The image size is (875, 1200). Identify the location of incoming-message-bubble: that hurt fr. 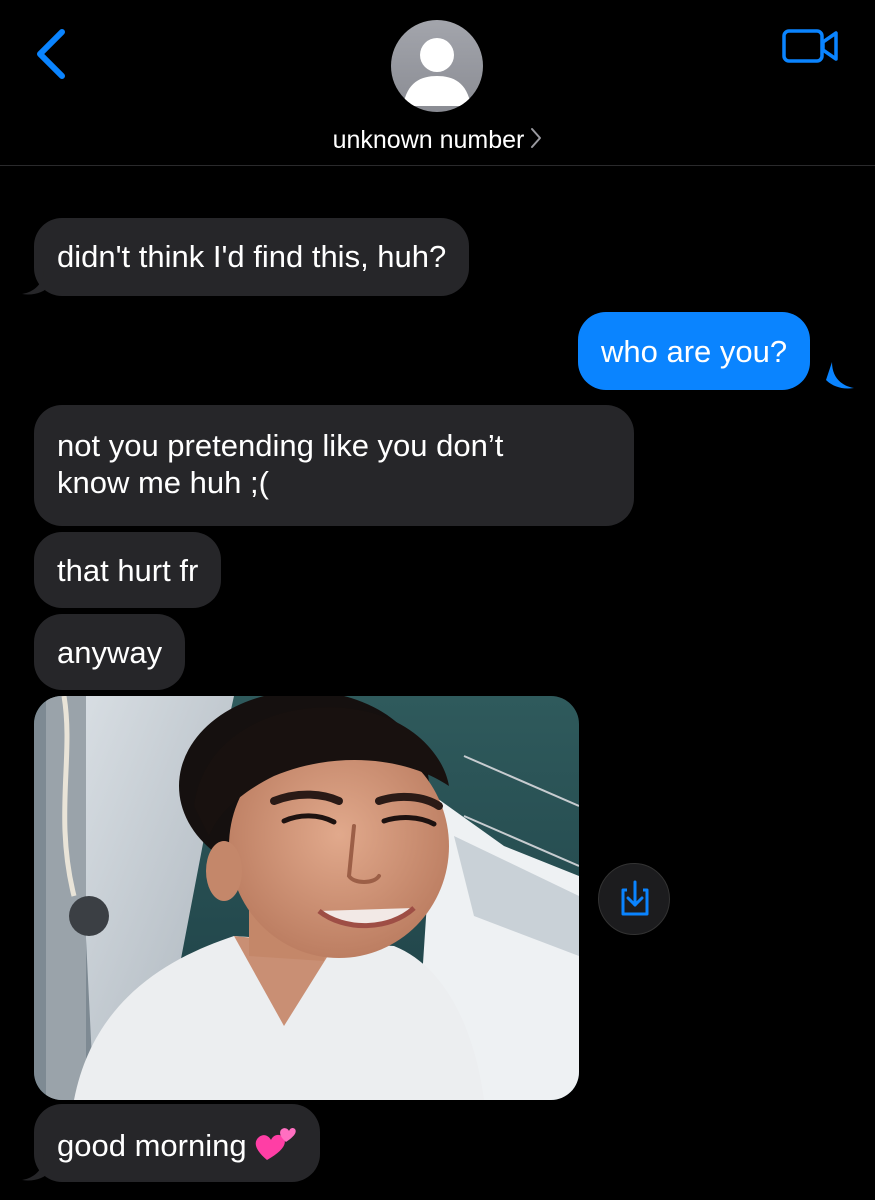
(128, 570).